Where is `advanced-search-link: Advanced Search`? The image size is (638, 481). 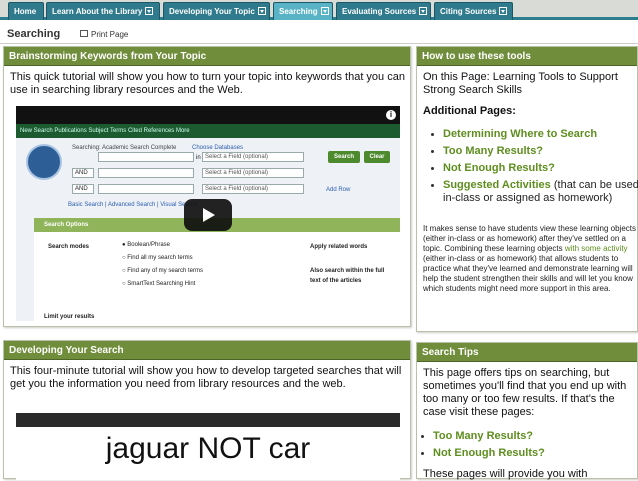
advanced-search-link: Advanced Search is located at coordinates (131, 205).